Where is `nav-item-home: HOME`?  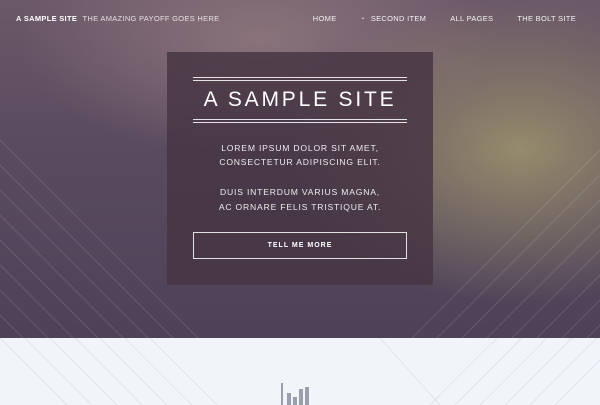
nav-item-home: HOME is located at coordinates (325, 18).